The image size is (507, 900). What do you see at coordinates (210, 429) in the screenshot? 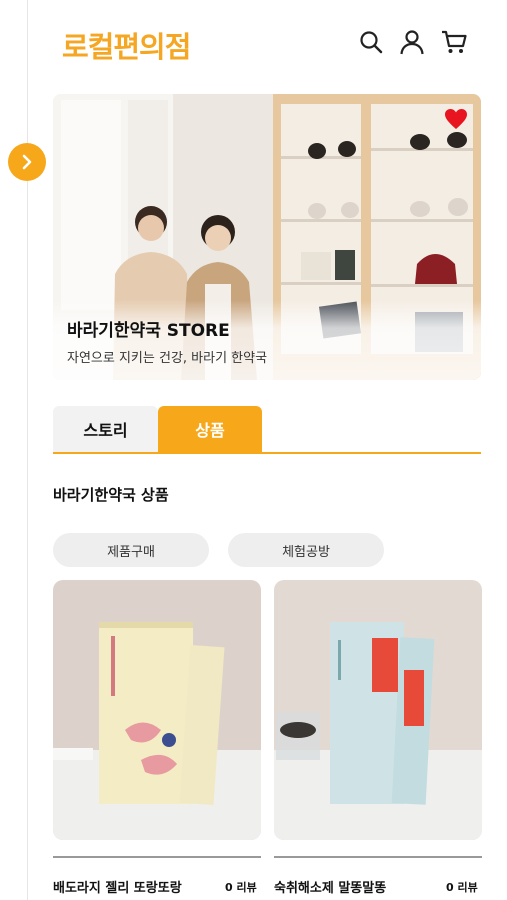
I see `tab-products: 상품` at bounding box center [210, 429].